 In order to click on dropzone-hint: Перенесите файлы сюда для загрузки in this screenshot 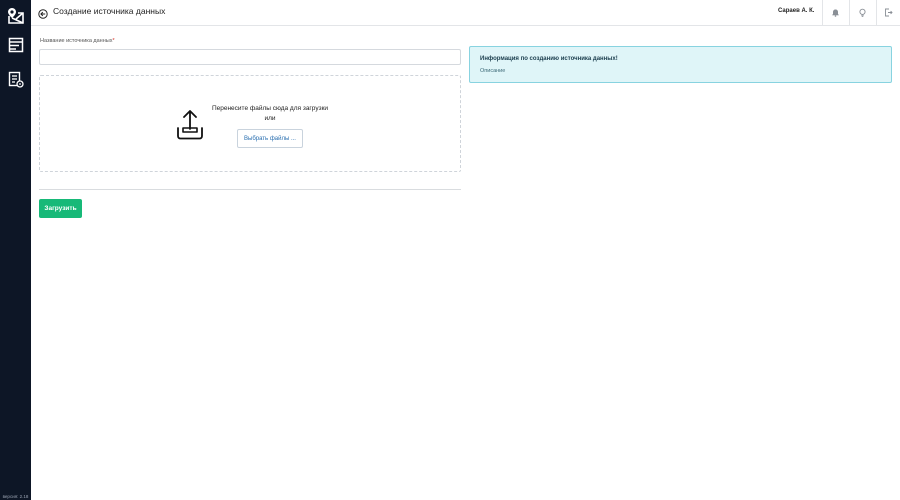, I will do `click(270, 108)`.